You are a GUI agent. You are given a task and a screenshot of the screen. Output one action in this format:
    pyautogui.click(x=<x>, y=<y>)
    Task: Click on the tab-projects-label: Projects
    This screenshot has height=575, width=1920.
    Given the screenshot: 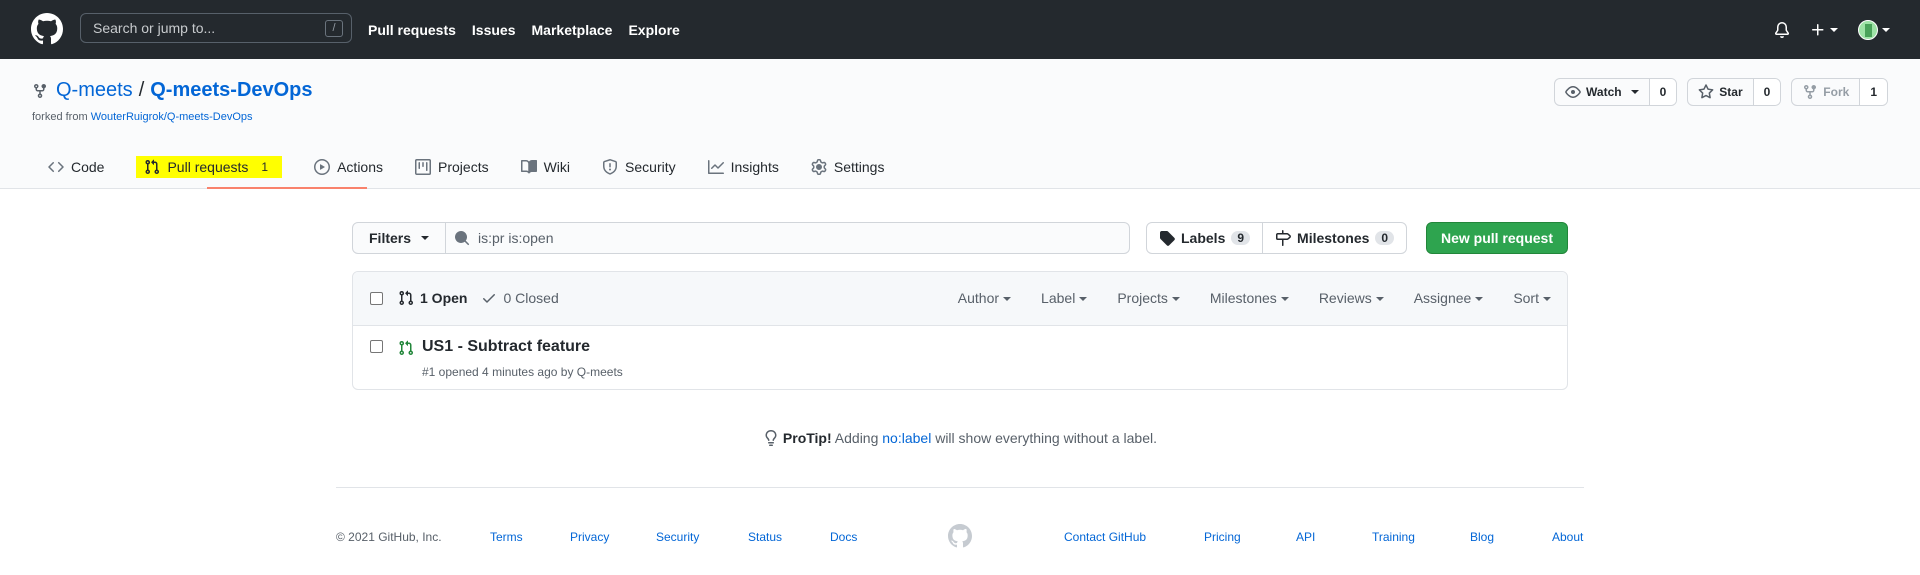 What is the action you would take?
    pyautogui.click(x=463, y=166)
    